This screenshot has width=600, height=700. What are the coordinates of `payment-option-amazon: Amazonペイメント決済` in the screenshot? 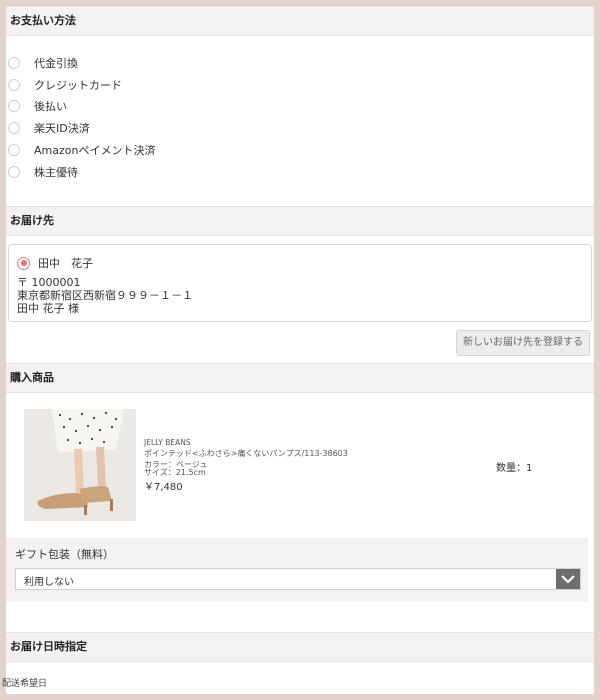 It's located at (300, 150).